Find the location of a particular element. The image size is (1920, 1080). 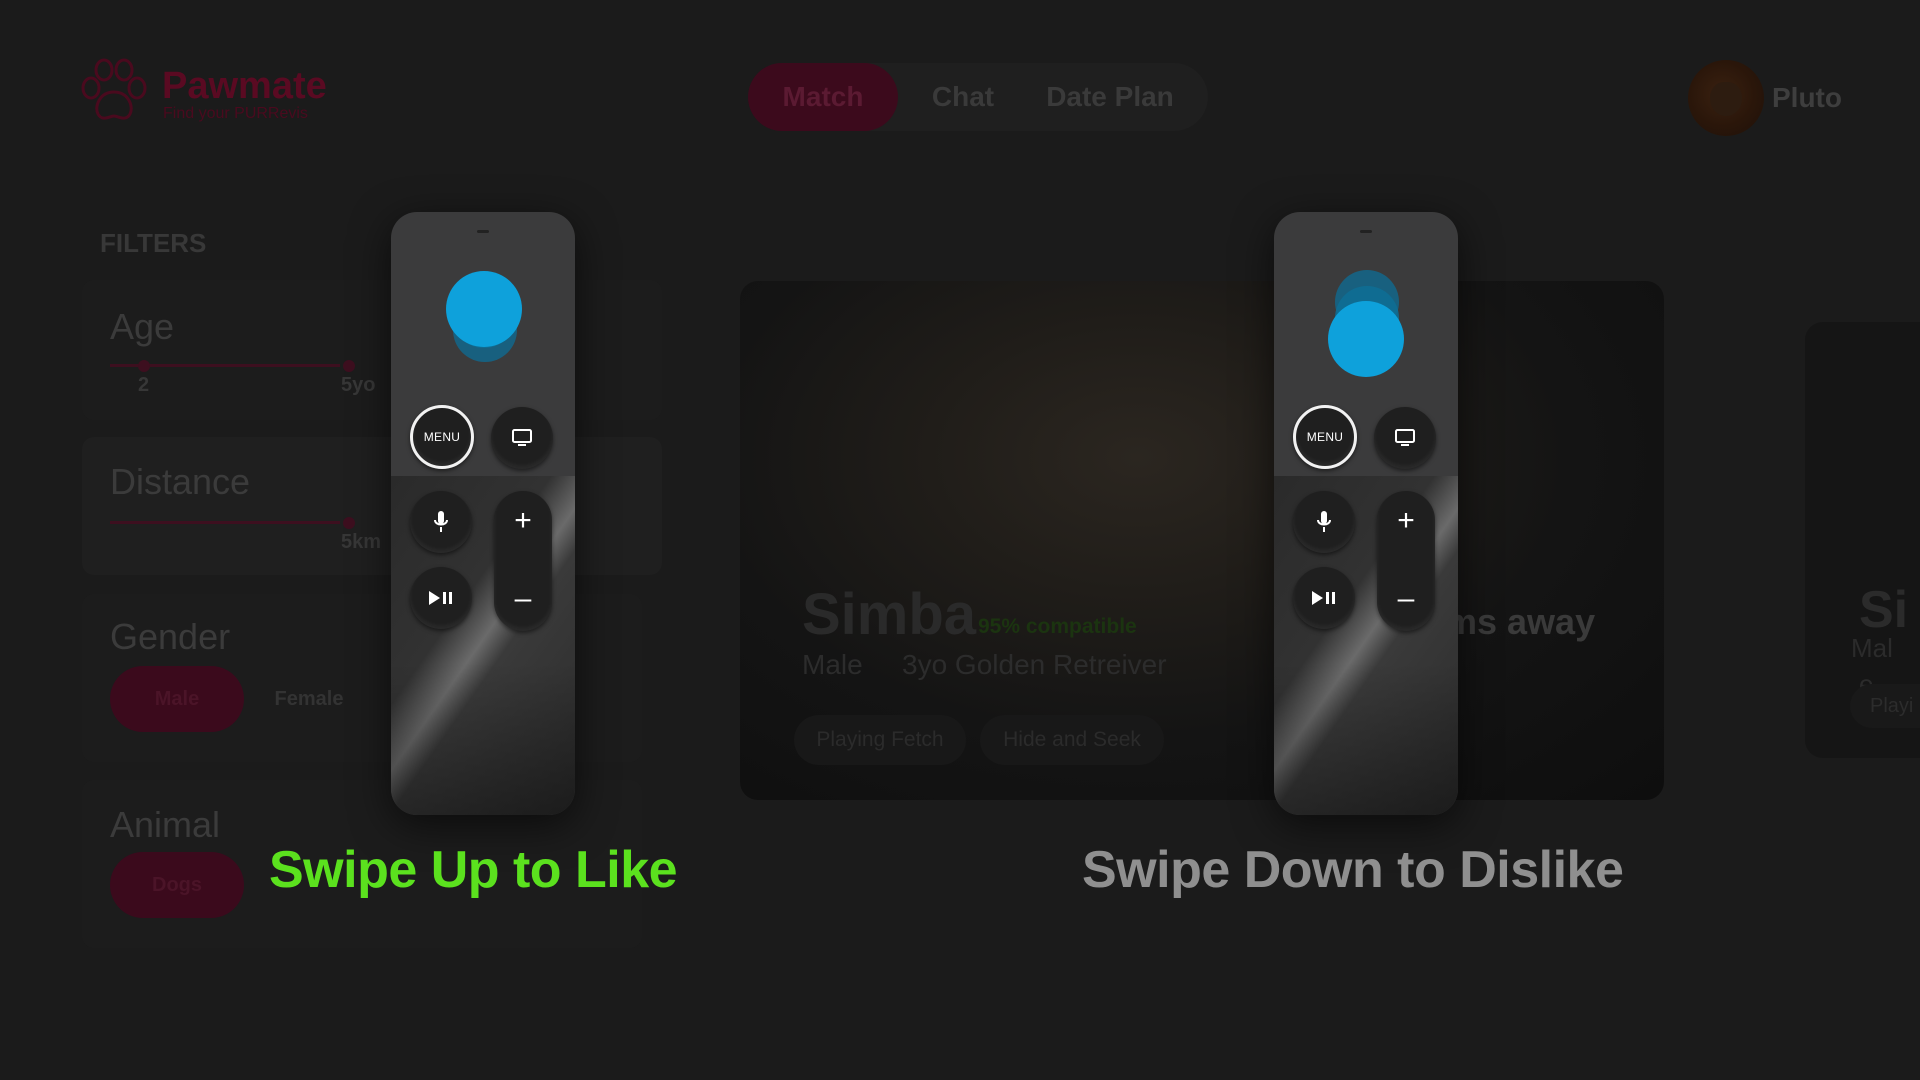

swipe-down-caption: Swipe Down to Dislike is located at coordinates (1353, 870).